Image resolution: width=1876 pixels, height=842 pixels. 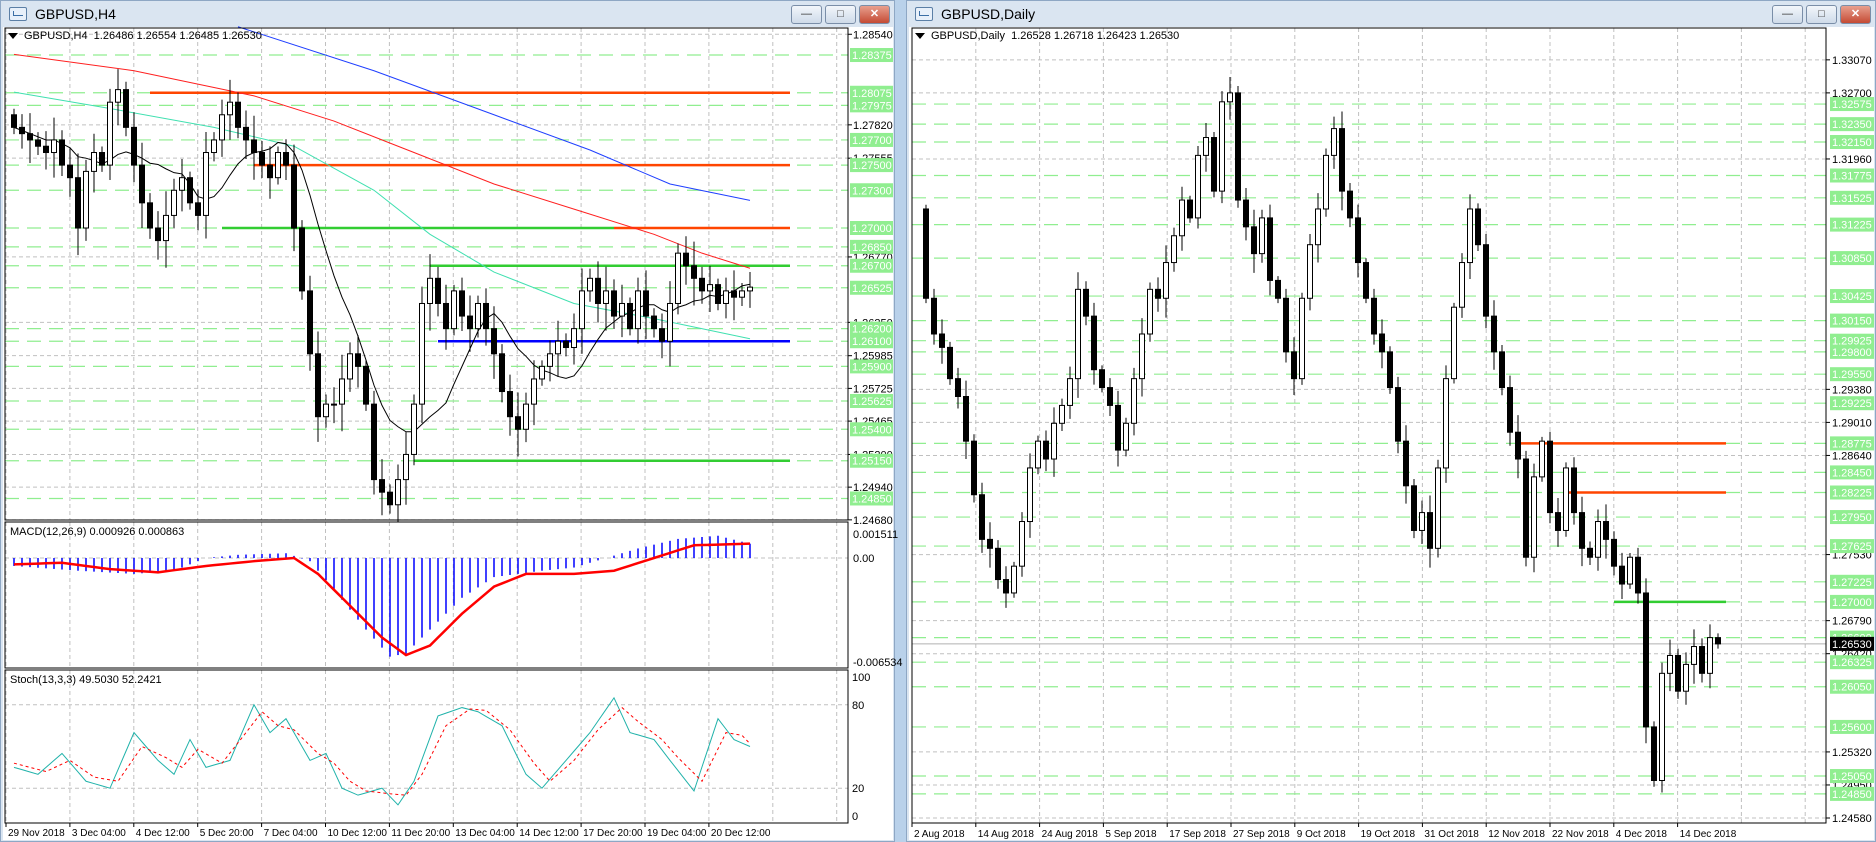 I want to click on dropdown-triangle-icon, so click(x=13, y=36).